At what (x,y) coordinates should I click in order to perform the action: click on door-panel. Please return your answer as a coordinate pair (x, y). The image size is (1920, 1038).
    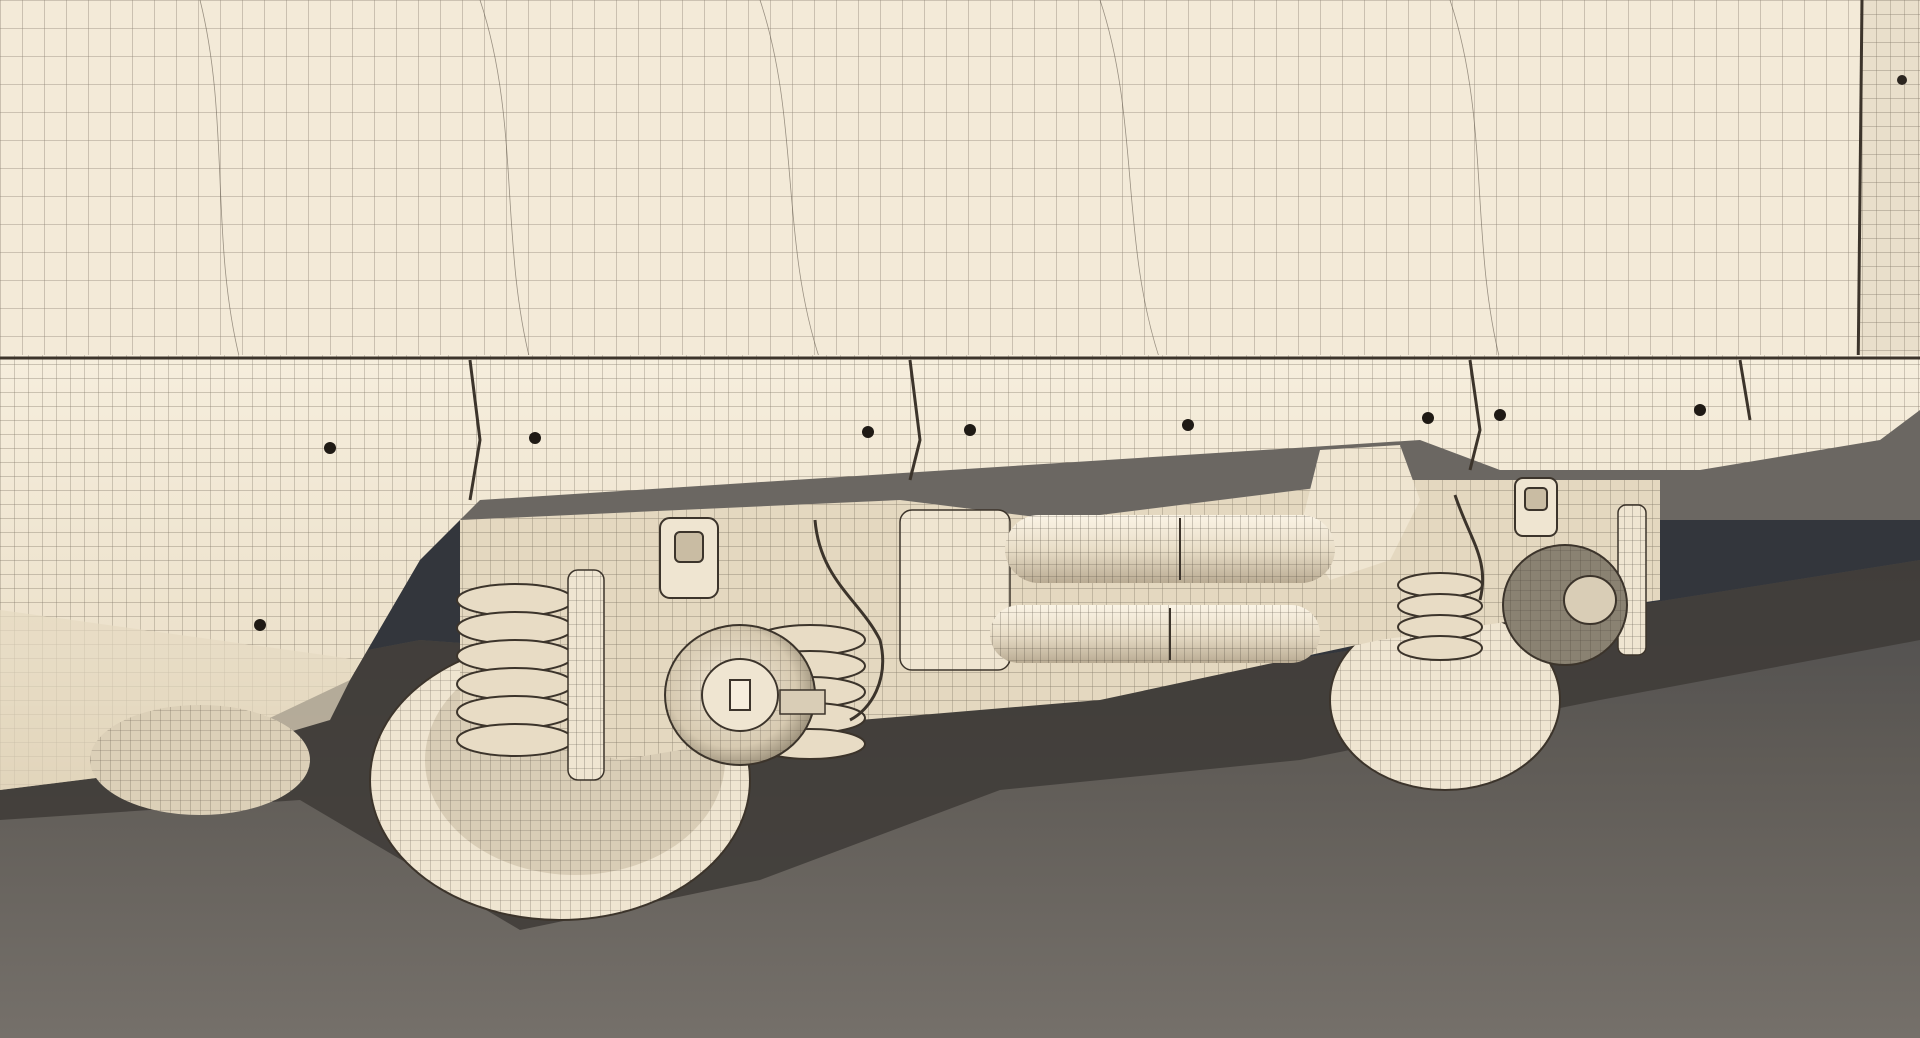
    Looking at the image, I should click on (1888, 190).